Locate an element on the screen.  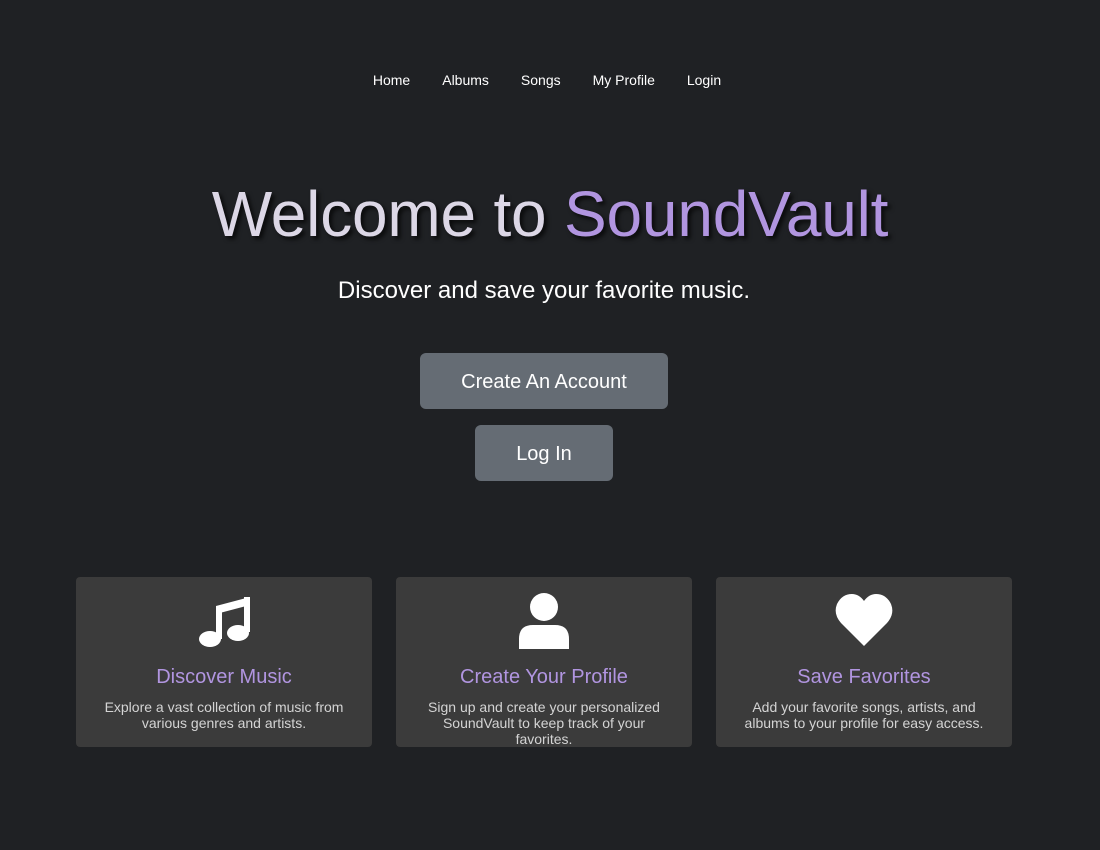
feature-title: Save Favorites is located at coordinates (864, 677).